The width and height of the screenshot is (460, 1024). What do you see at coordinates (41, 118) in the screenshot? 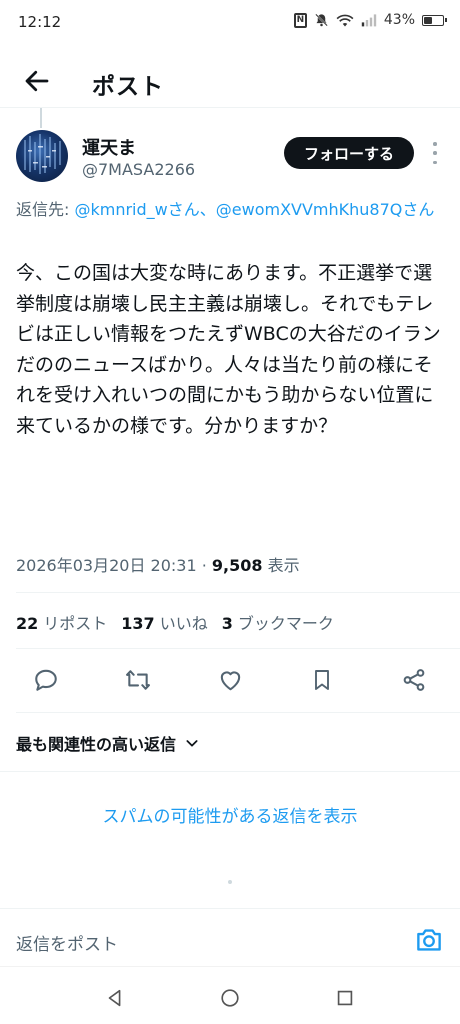
I see `thread-line` at bounding box center [41, 118].